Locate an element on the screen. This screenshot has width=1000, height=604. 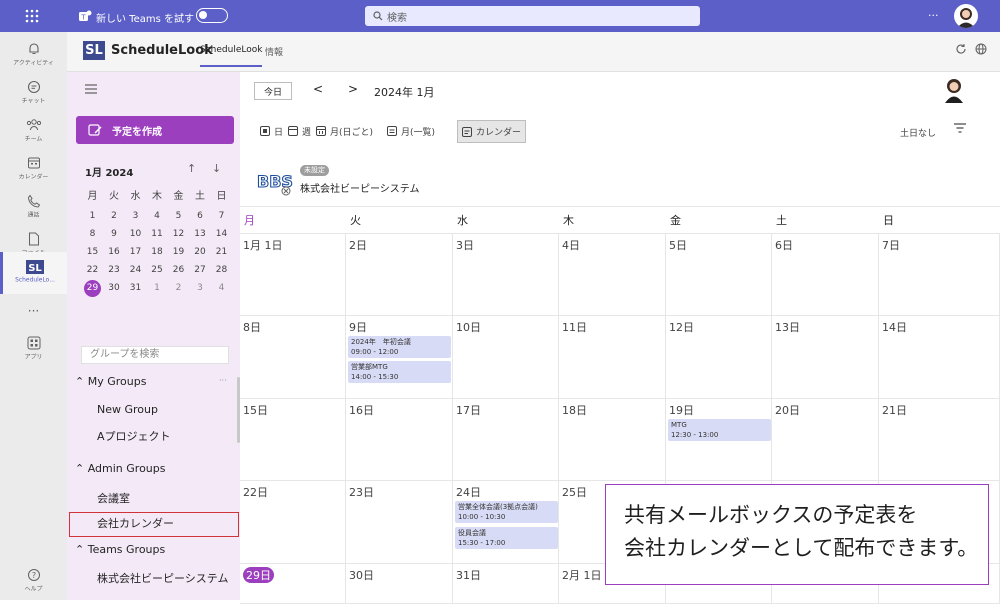
day-cell: 31日 is located at coordinates (506, 584).